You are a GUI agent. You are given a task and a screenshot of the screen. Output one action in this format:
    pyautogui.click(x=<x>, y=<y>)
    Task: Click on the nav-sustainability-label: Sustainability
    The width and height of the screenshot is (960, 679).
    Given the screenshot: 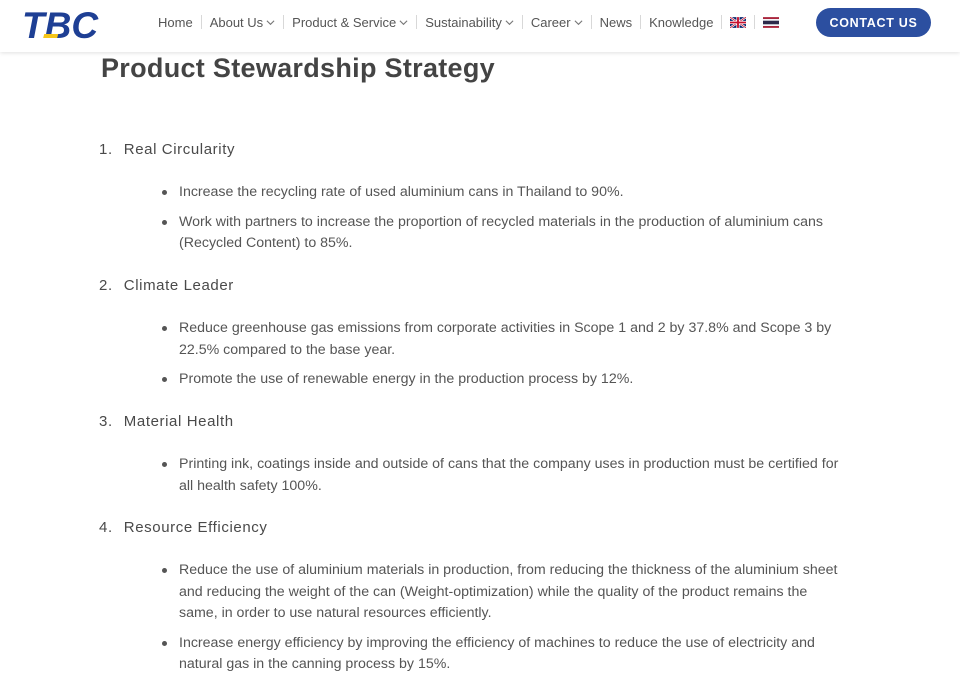 What is the action you would take?
    pyautogui.click(x=463, y=22)
    